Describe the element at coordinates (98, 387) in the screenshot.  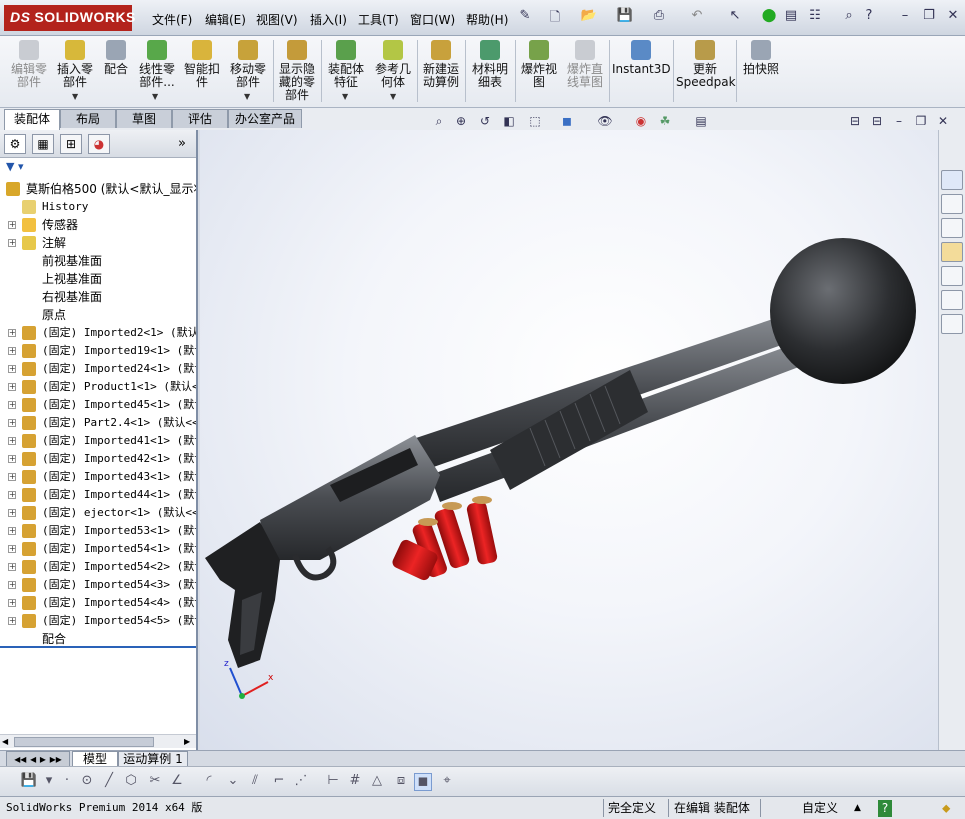
I see `tree-item: + (固定) Product1<1> (默认<` at that location.